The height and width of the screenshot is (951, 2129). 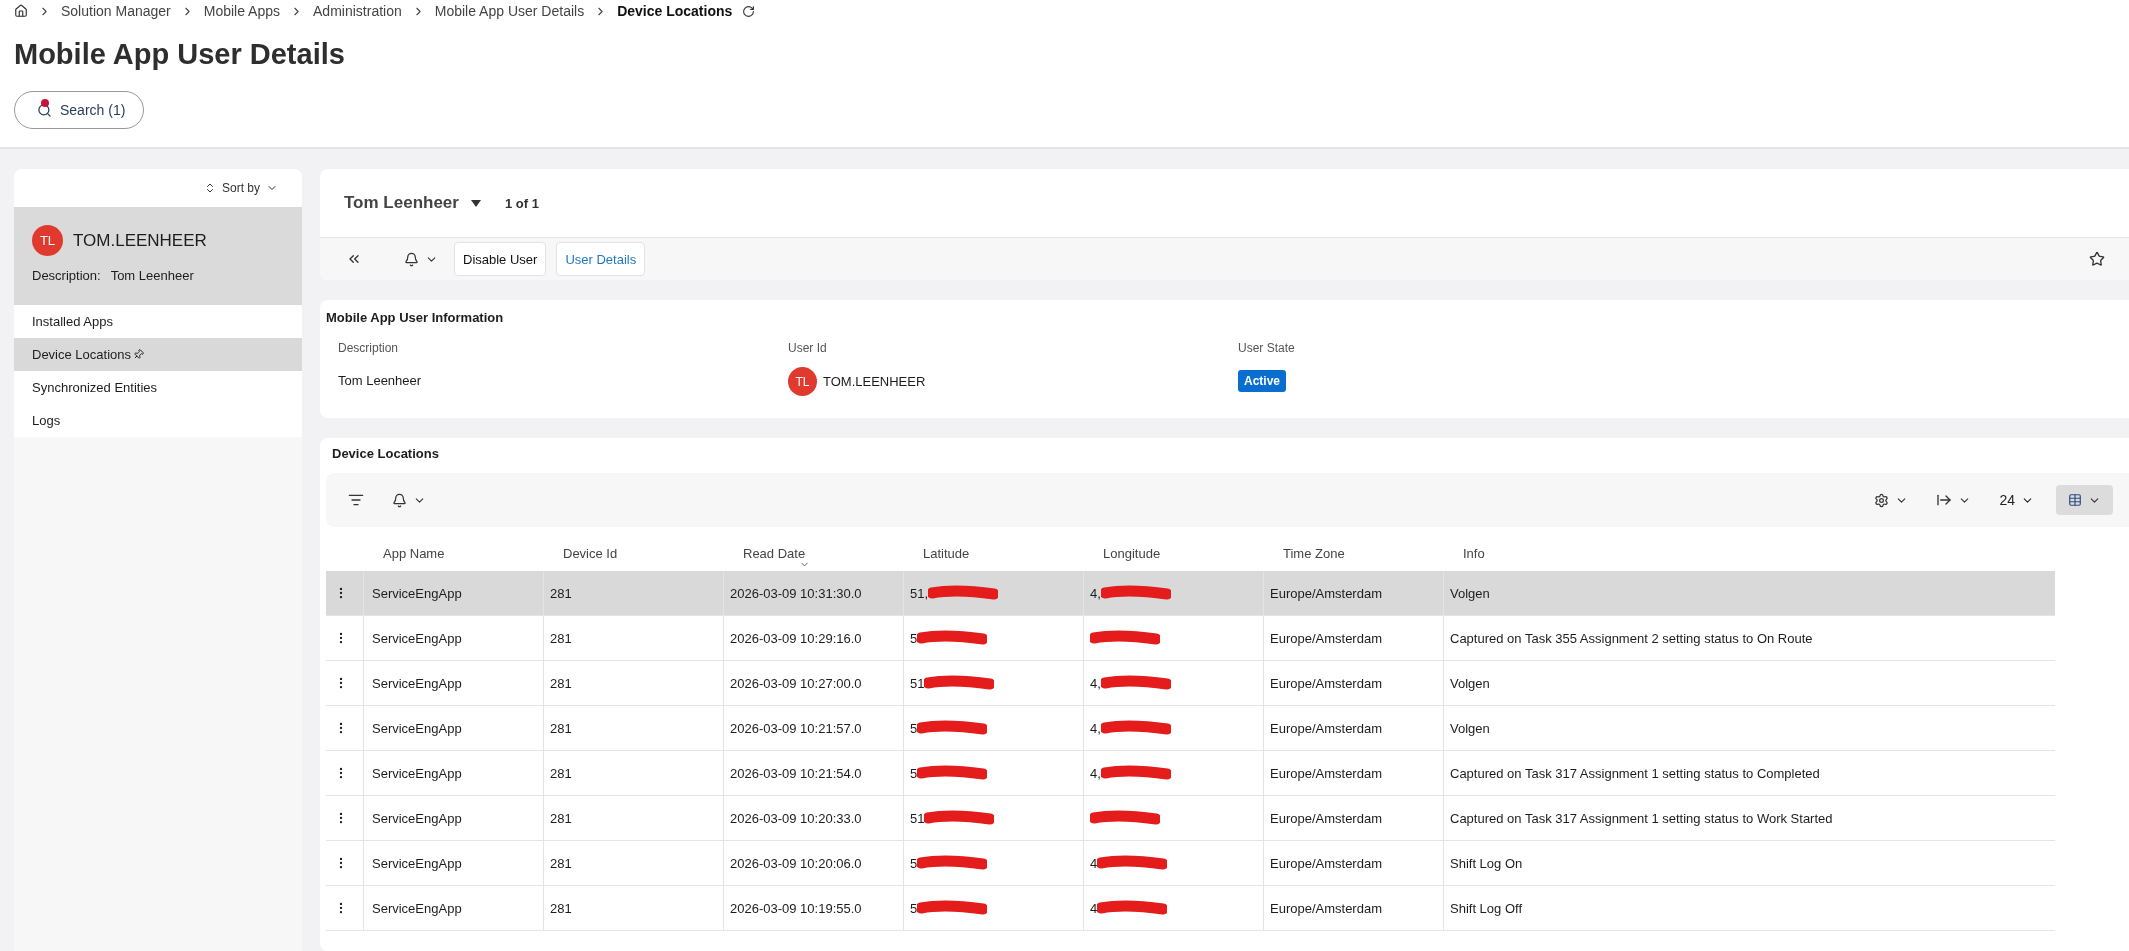 I want to click on column-header: Latitude, so click(x=993, y=553).